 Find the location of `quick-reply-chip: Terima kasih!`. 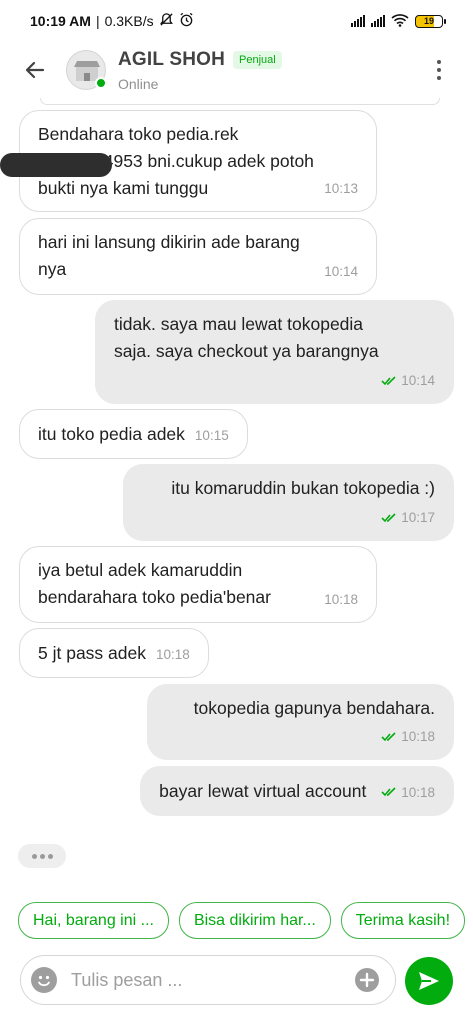

quick-reply-chip: Terima kasih! is located at coordinates (403, 920).